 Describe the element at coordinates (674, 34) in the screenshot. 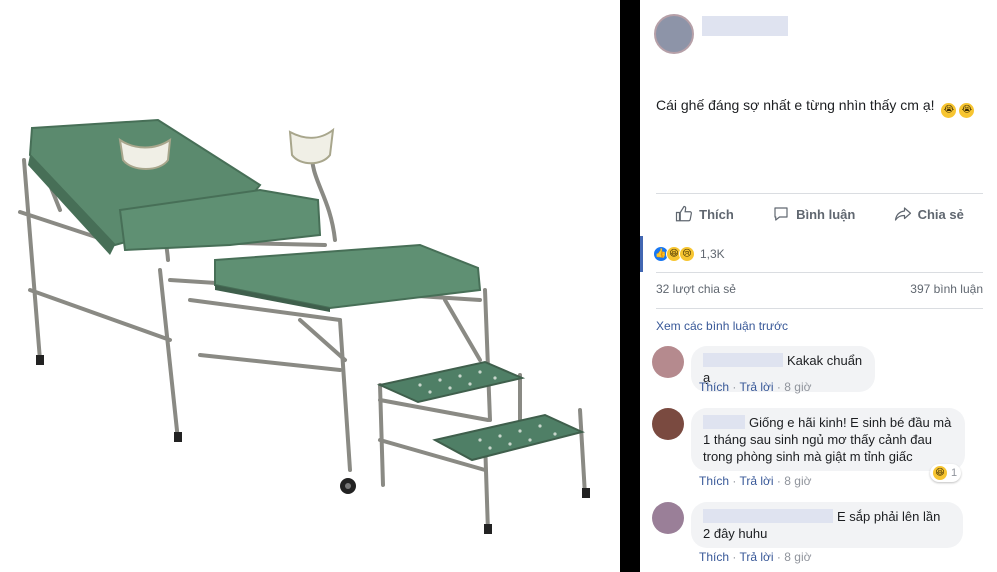

I see `author-avatar` at that location.